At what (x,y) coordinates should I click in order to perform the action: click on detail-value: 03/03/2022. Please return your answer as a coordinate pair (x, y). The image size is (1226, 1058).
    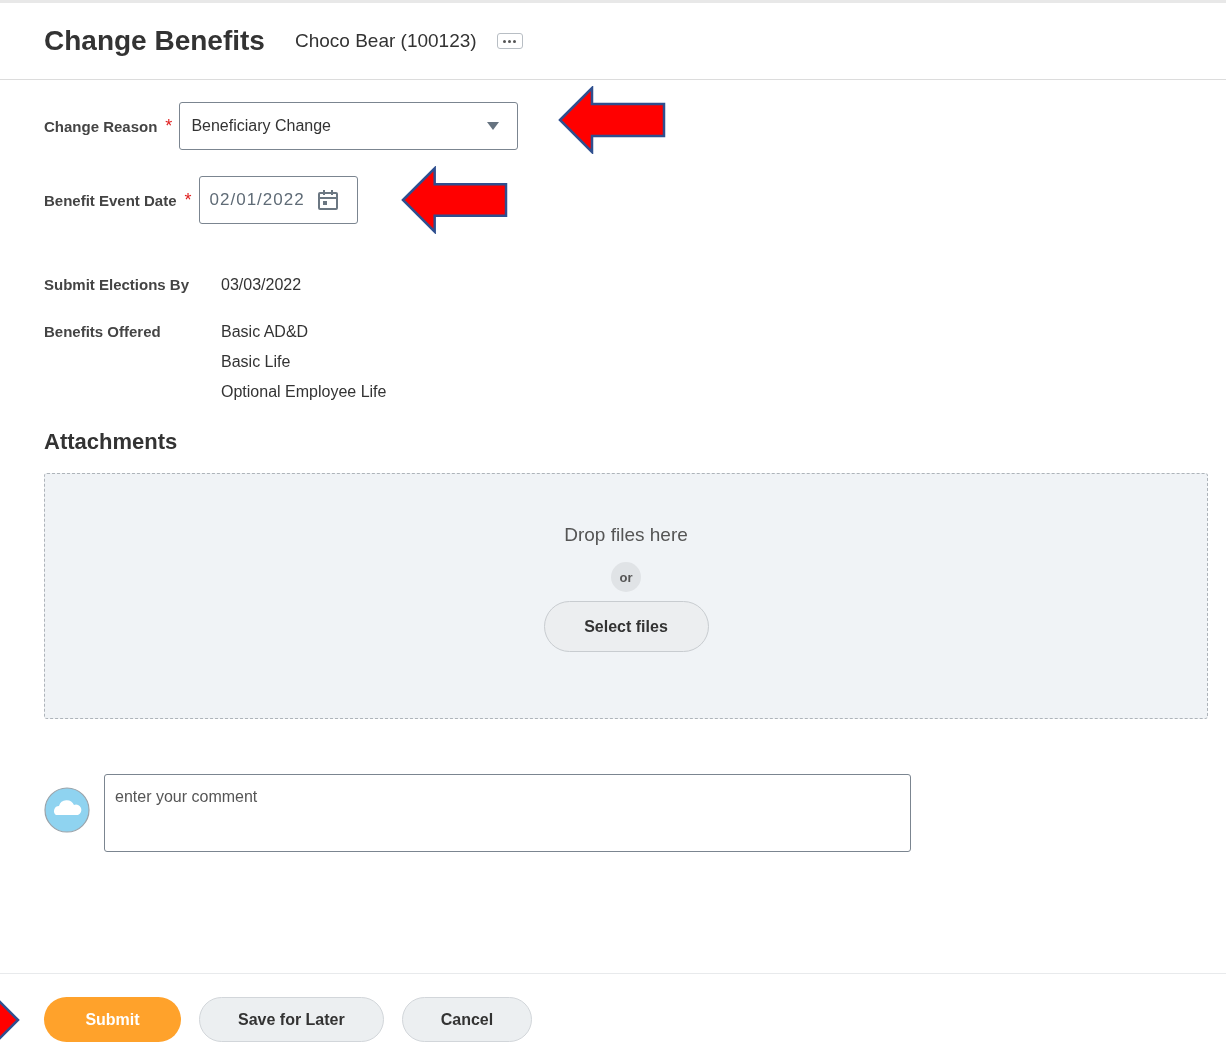
    Looking at the image, I should click on (261, 285).